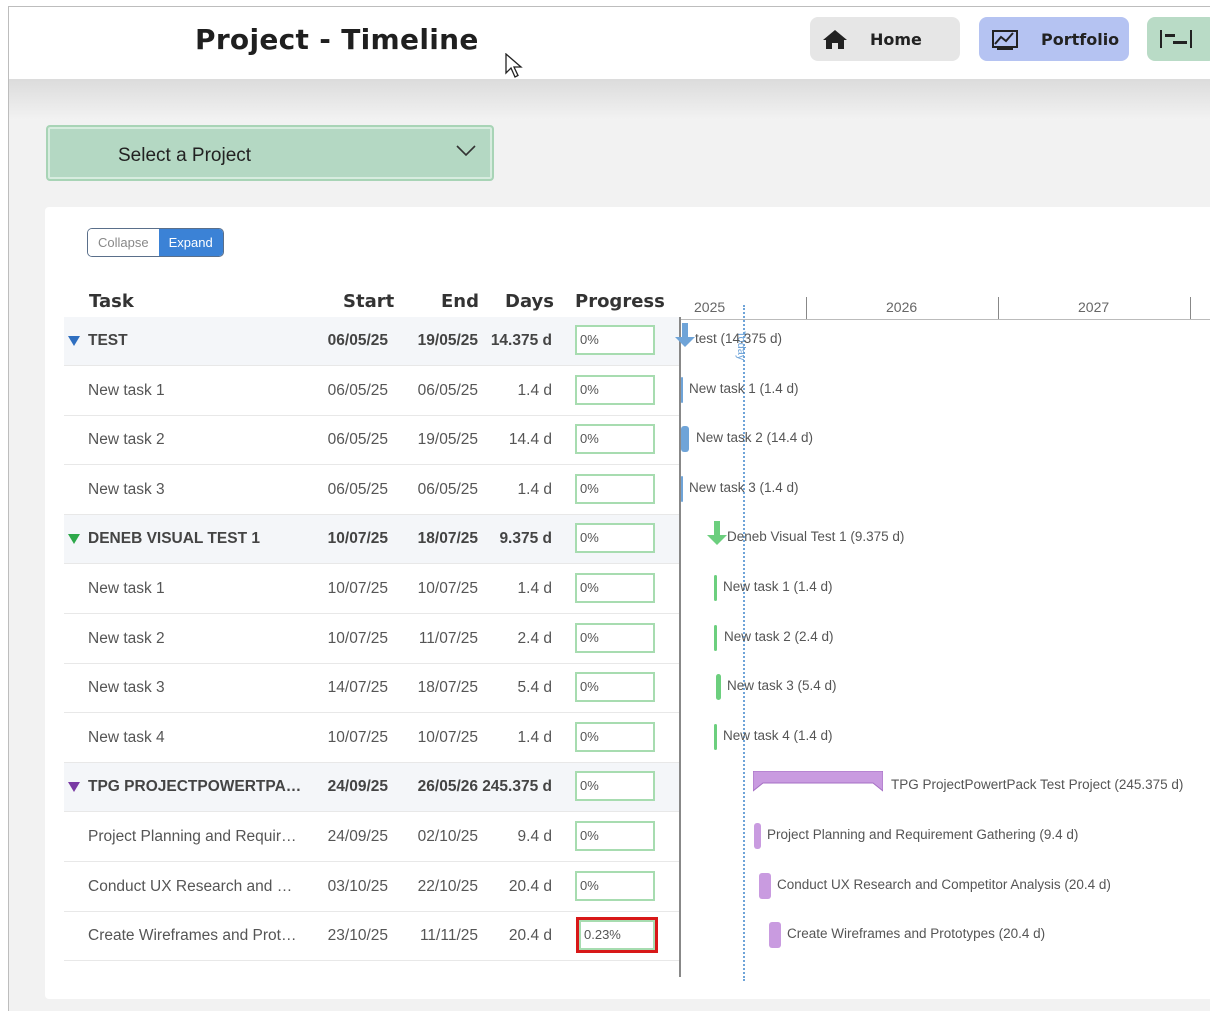 The width and height of the screenshot is (1210, 1011). Describe the element at coordinates (534, 836) in the screenshot. I see `duration-cell: 9.4 d` at that location.